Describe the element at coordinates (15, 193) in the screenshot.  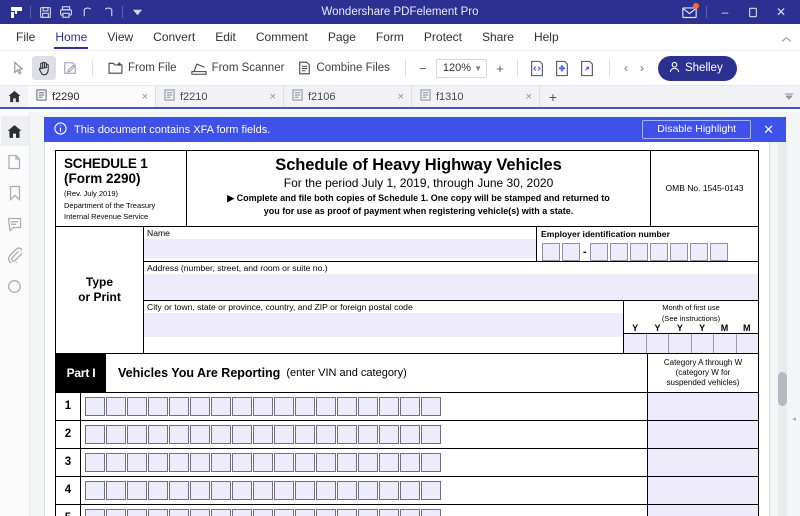
I see `sidebar-item-bookmarks` at that location.